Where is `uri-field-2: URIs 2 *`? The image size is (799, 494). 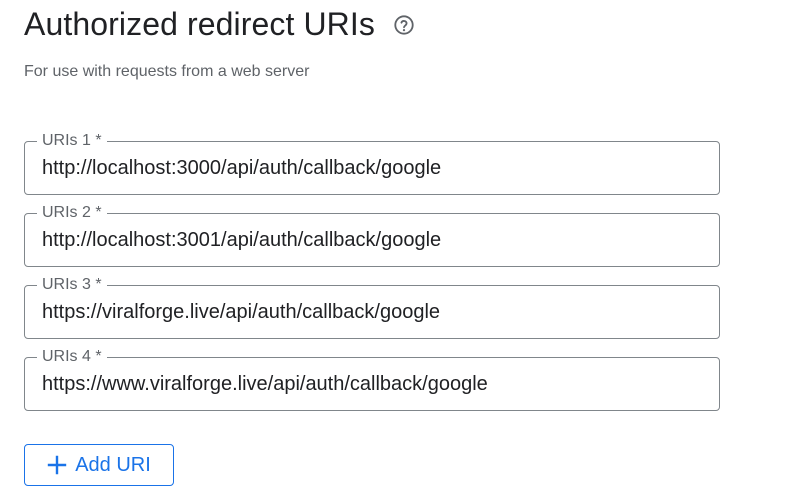
uri-field-2: URIs 2 * is located at coordinates (372, 235).